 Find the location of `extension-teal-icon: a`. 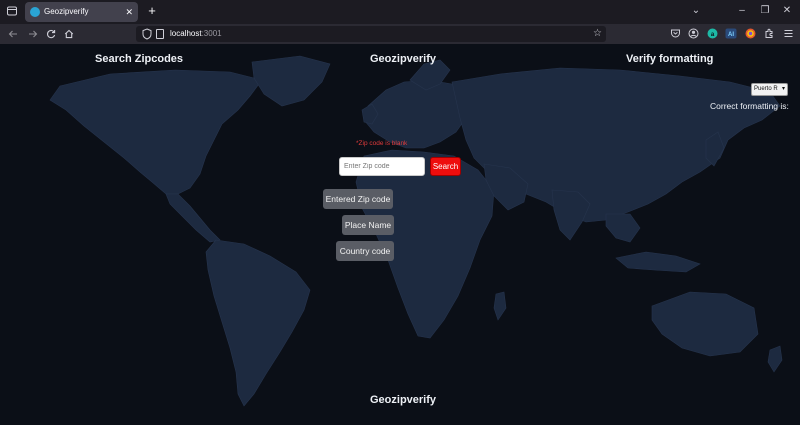

extension-teal-icon: a is located at coordinates (712, 34).